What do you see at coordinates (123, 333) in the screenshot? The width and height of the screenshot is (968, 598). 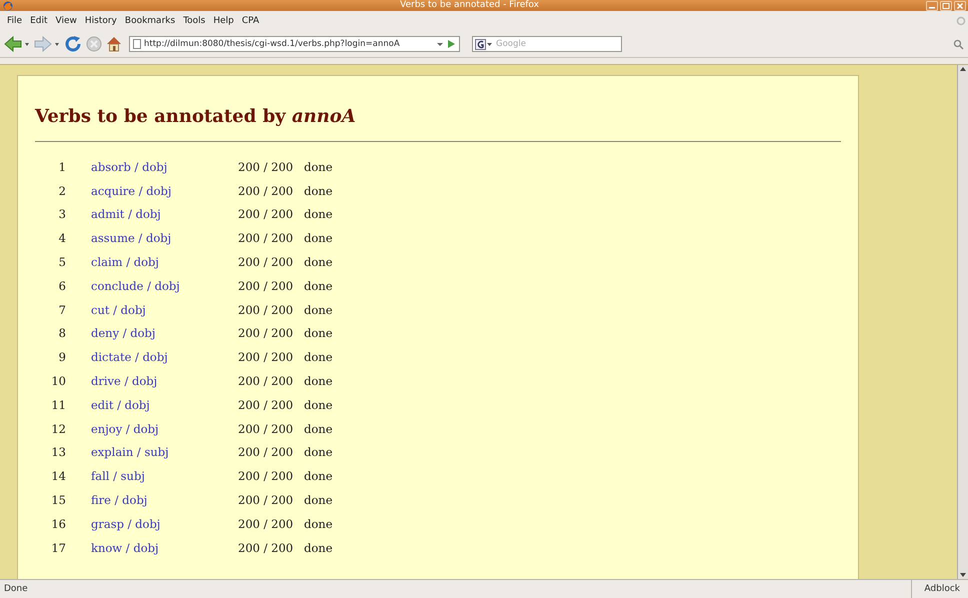 I see `verb-link: deny / dobj` at bounding box center [123, 333].